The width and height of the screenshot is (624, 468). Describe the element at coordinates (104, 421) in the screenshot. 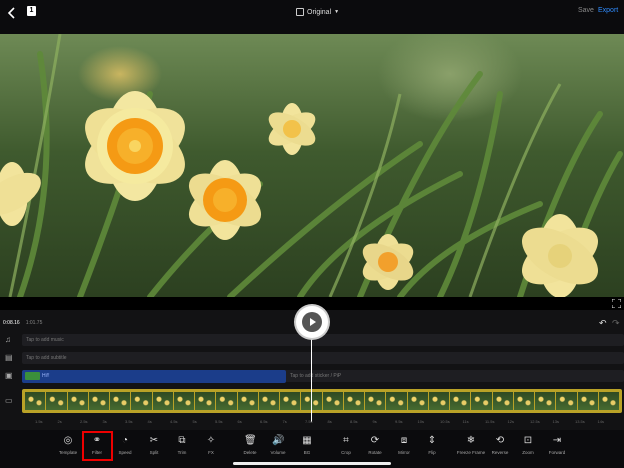

I see `ruler-tick-label: 3s` at that location.